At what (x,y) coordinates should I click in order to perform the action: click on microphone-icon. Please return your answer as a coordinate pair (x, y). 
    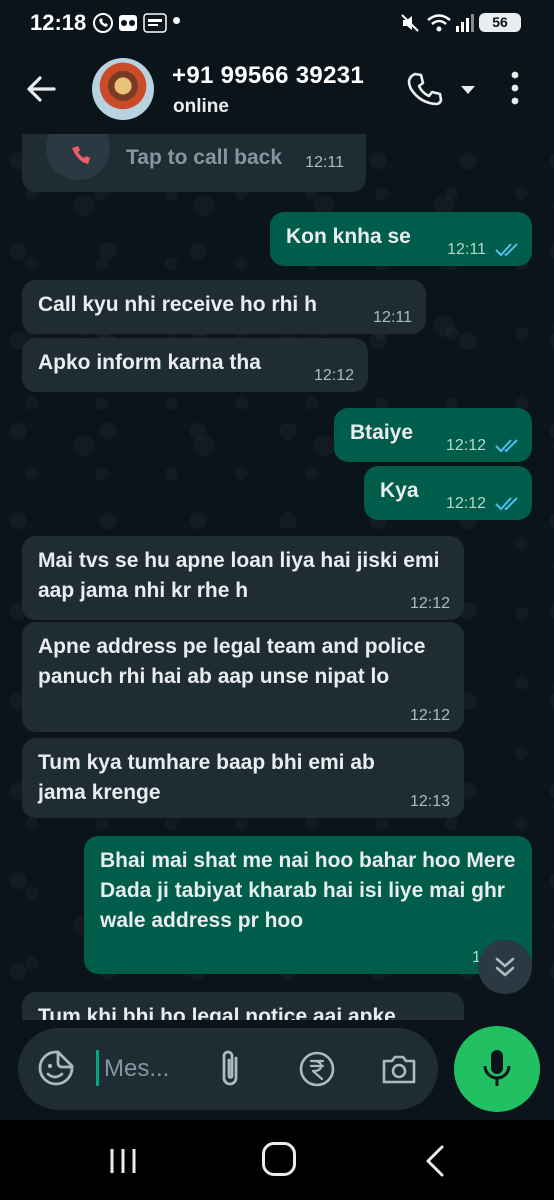
    Looking at the image, I should click on (497, 1068).